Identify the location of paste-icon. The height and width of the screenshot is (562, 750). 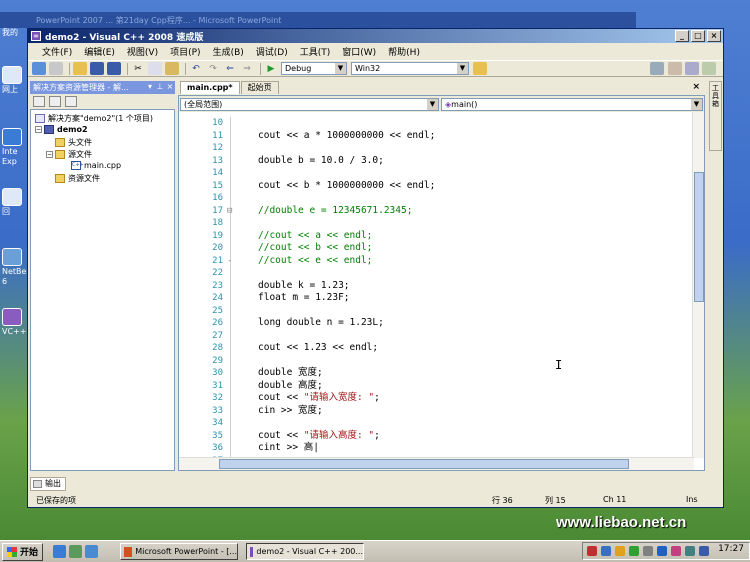
(172, 68).